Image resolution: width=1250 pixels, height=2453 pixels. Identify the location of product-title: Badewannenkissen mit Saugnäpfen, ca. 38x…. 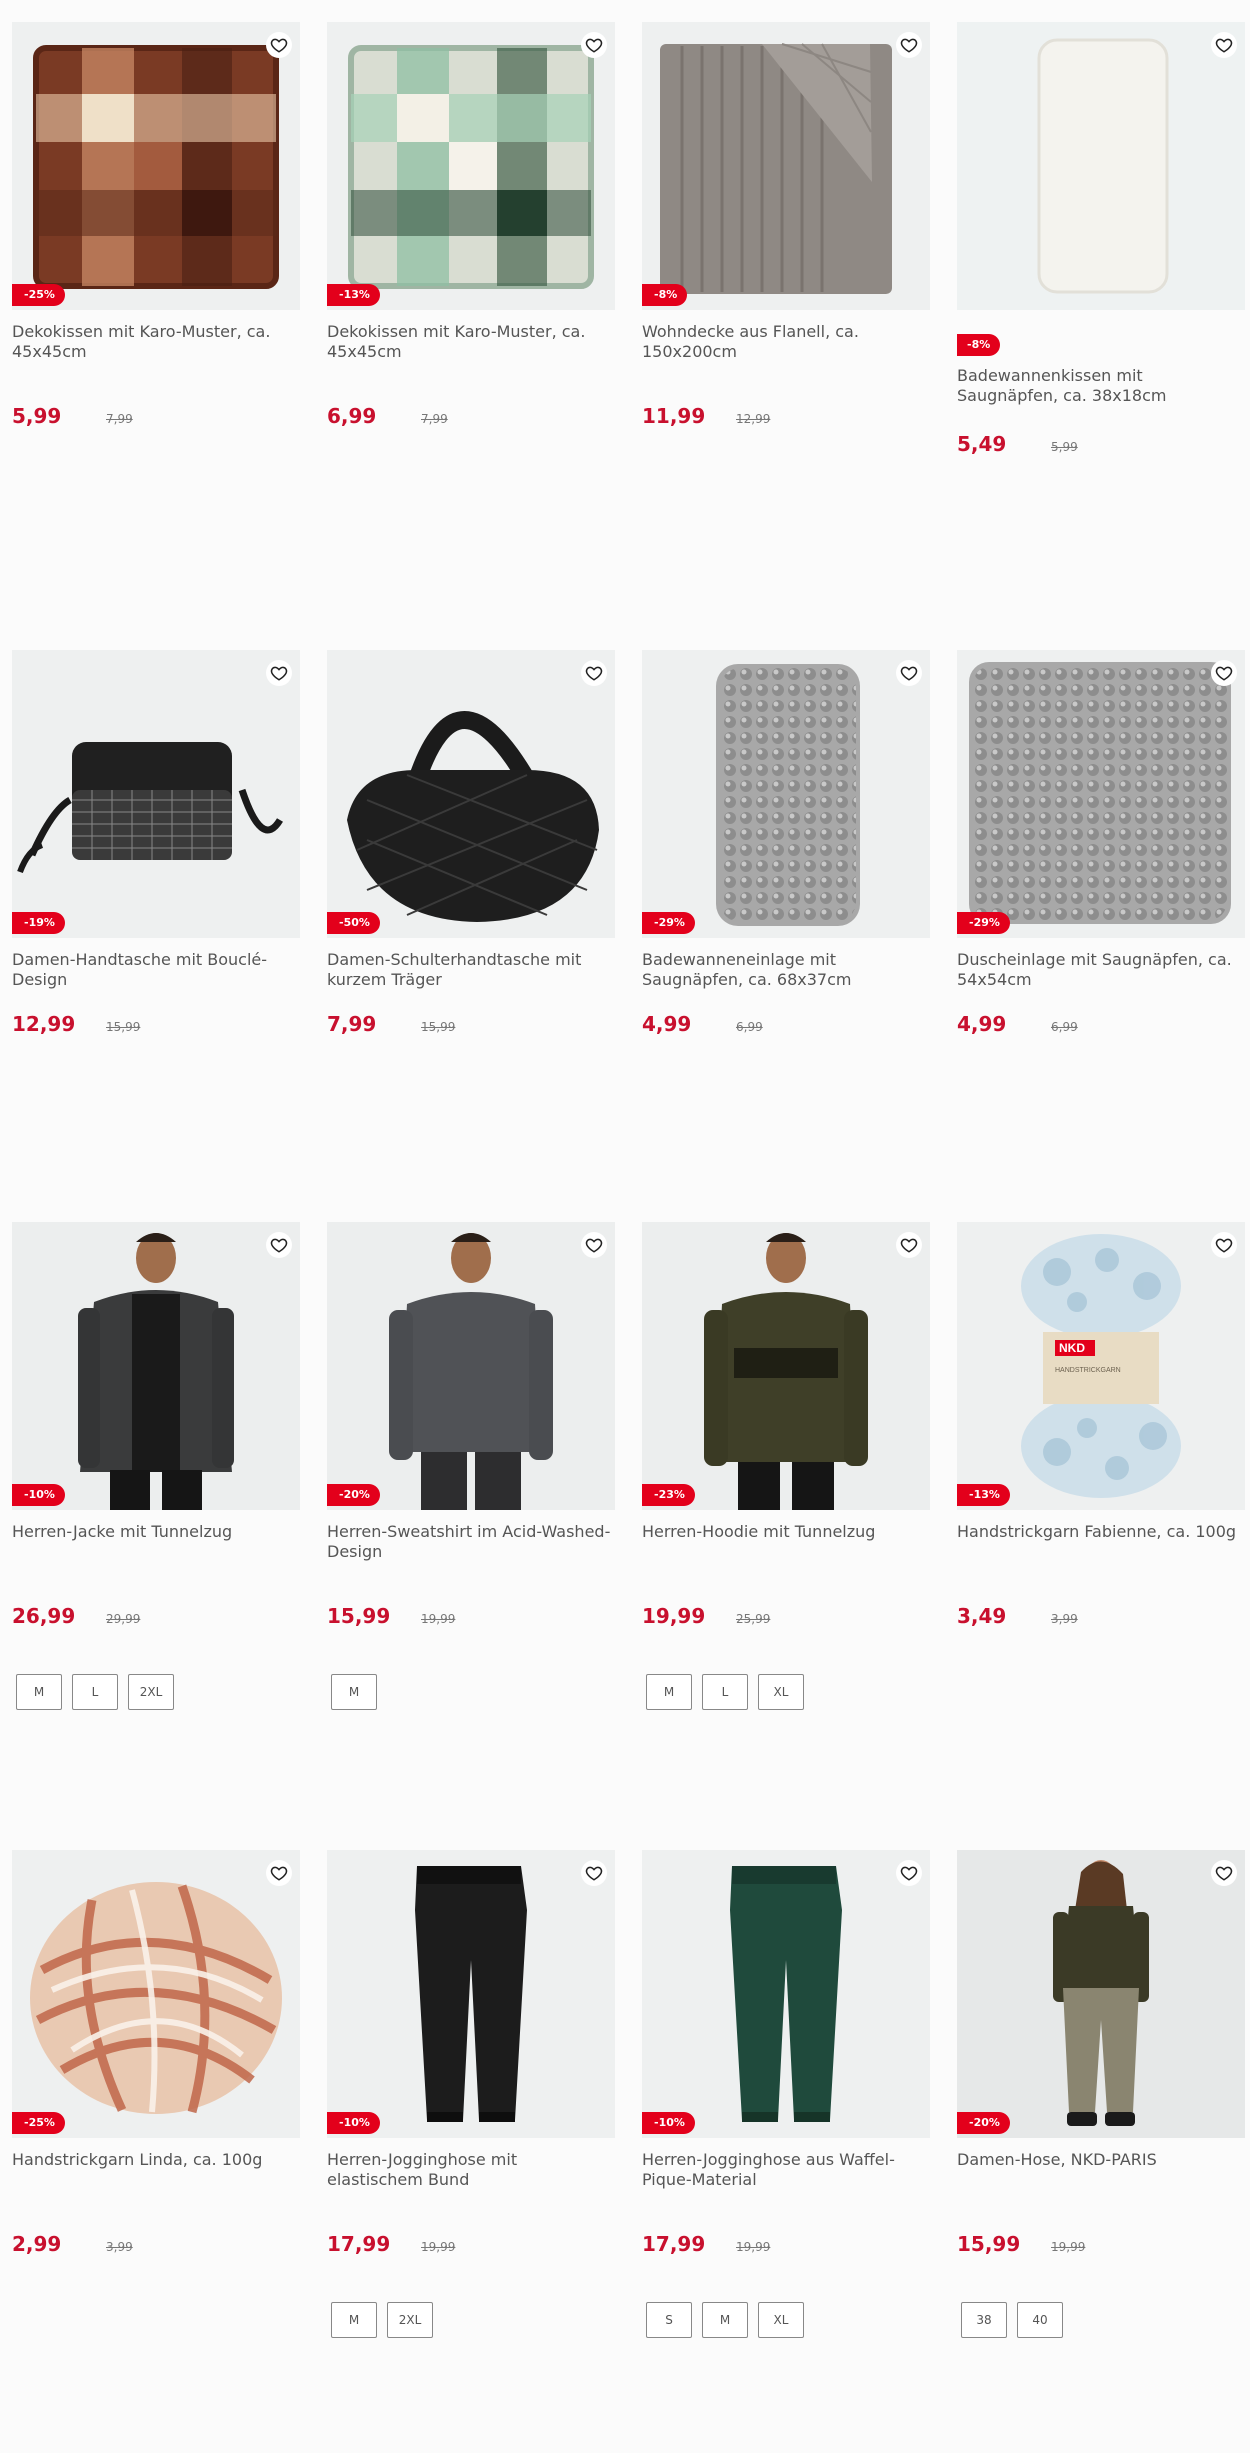
(1101, 386).